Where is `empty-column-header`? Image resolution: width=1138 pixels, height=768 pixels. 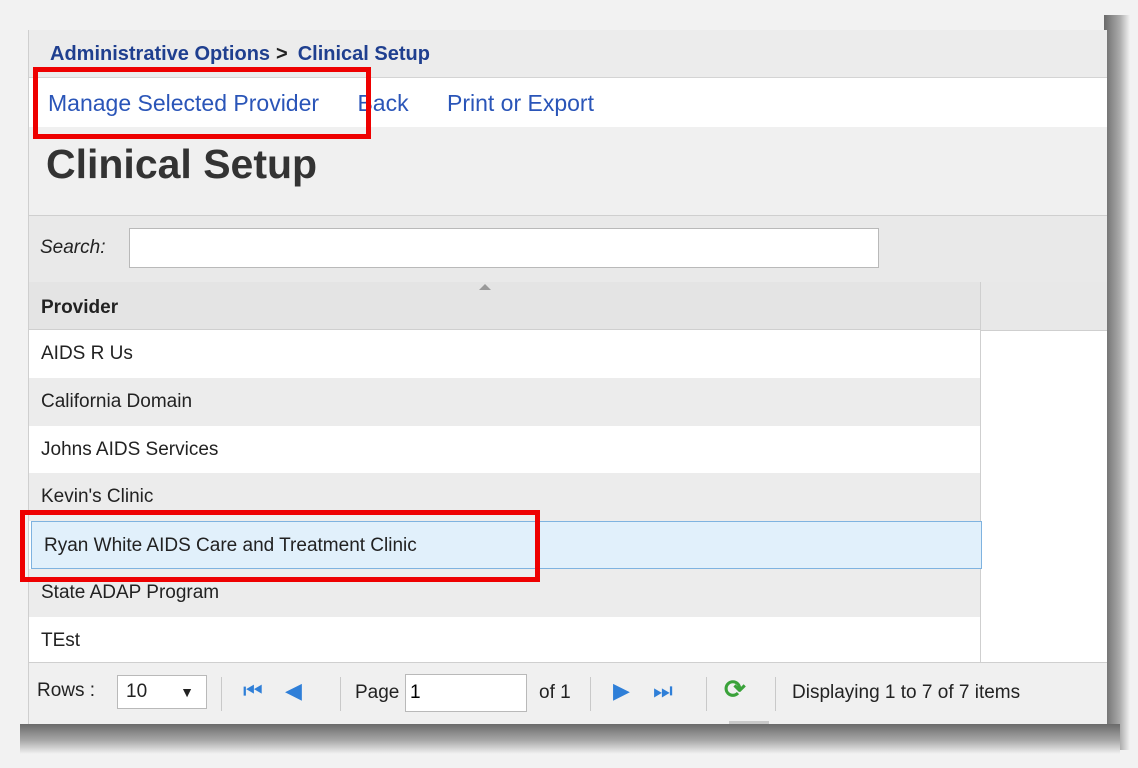 empty-column-header is located at coordinates (1044, 306).